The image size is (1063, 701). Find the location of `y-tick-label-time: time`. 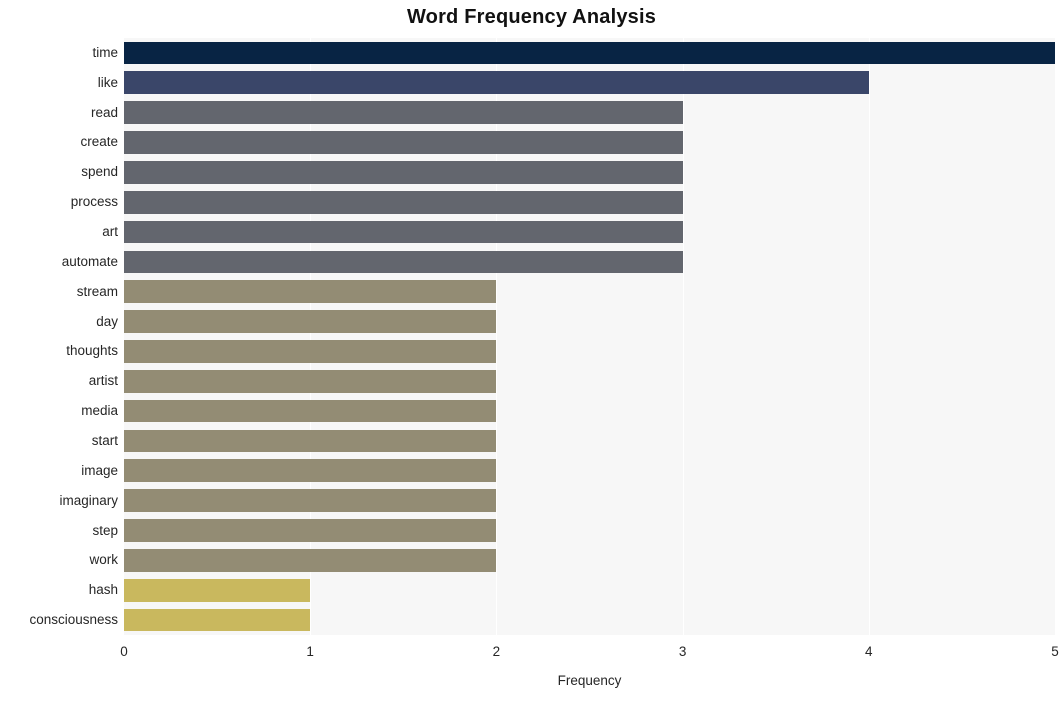

y-tick-label-time: time is located at coordinates (105, 52).